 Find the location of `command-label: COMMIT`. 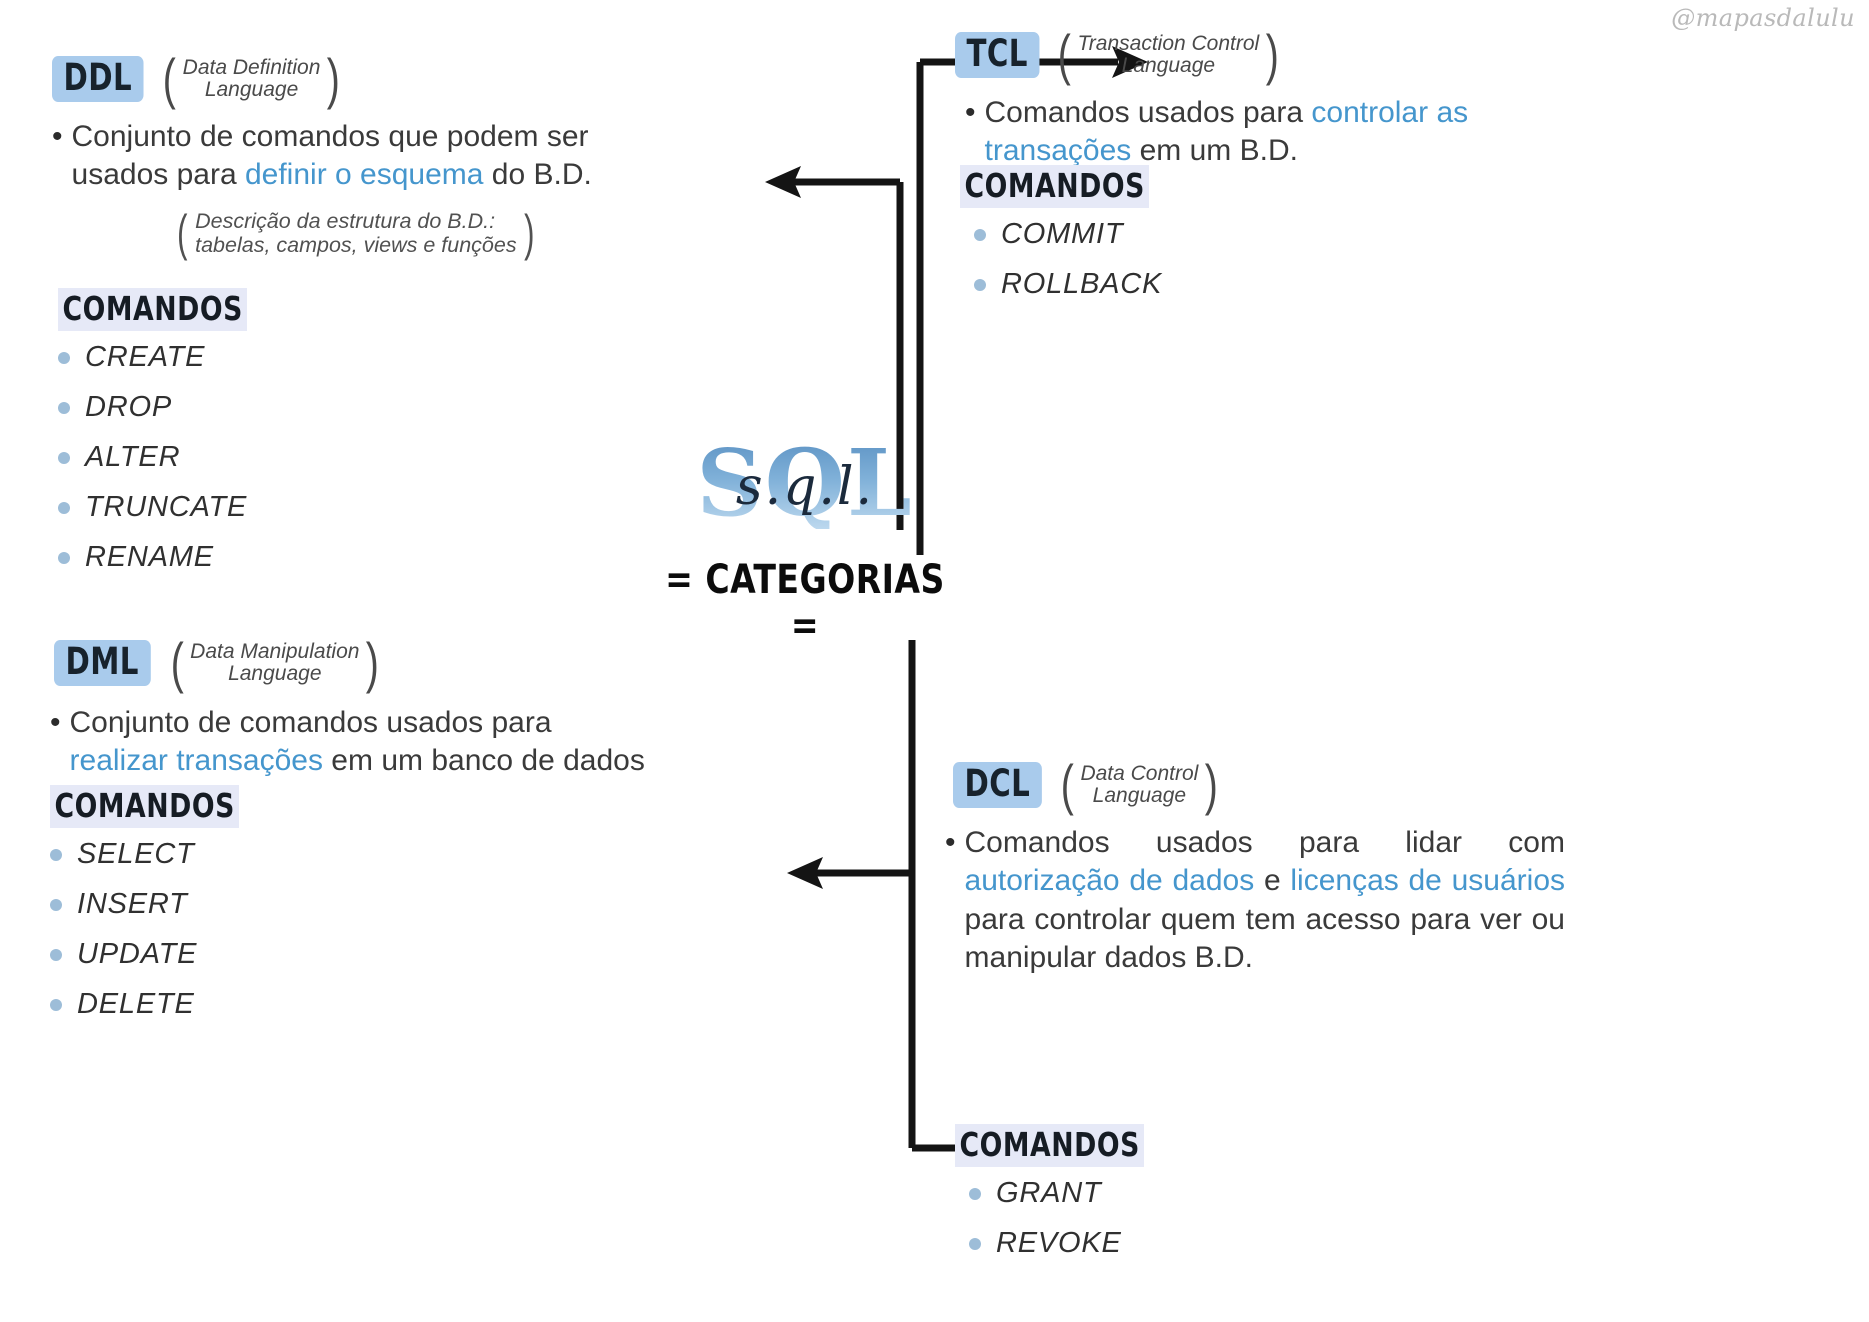

command-label: COMMIT is located at coordinates (1062, 234).